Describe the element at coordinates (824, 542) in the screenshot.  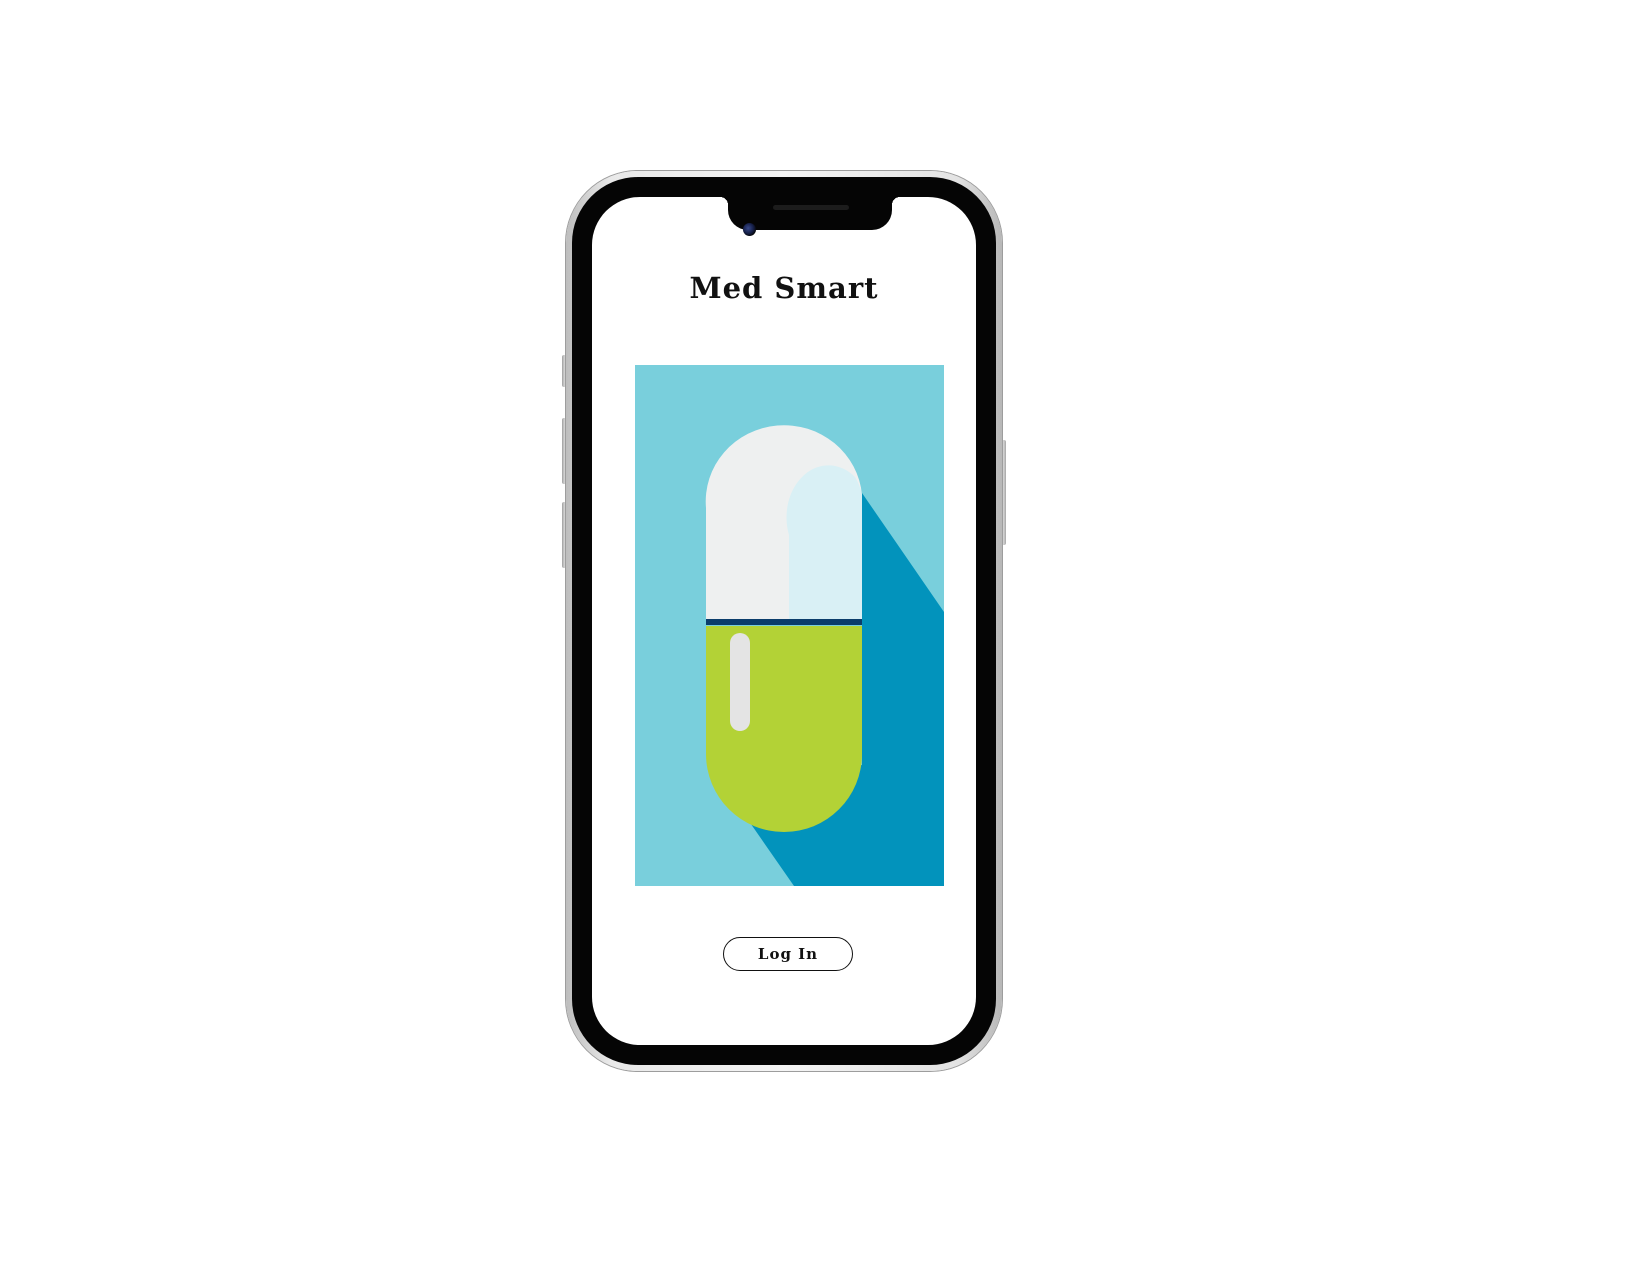
I see `capsule-top-highlight` at that location.